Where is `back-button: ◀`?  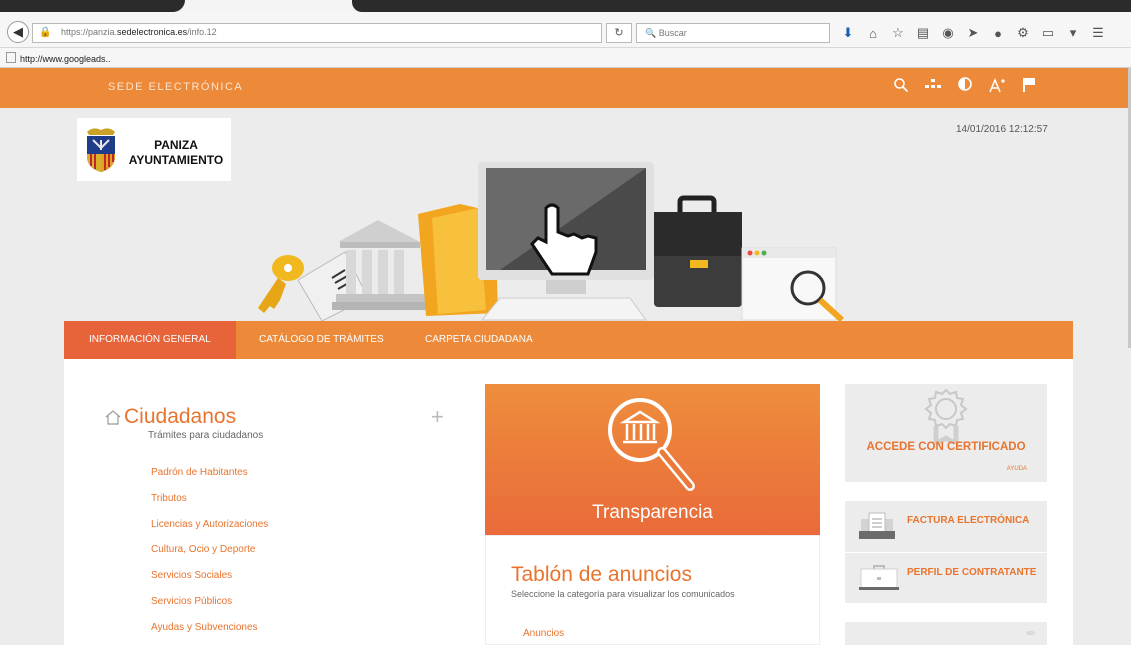 back-button: ◀ is located at coordinates (18, 32).